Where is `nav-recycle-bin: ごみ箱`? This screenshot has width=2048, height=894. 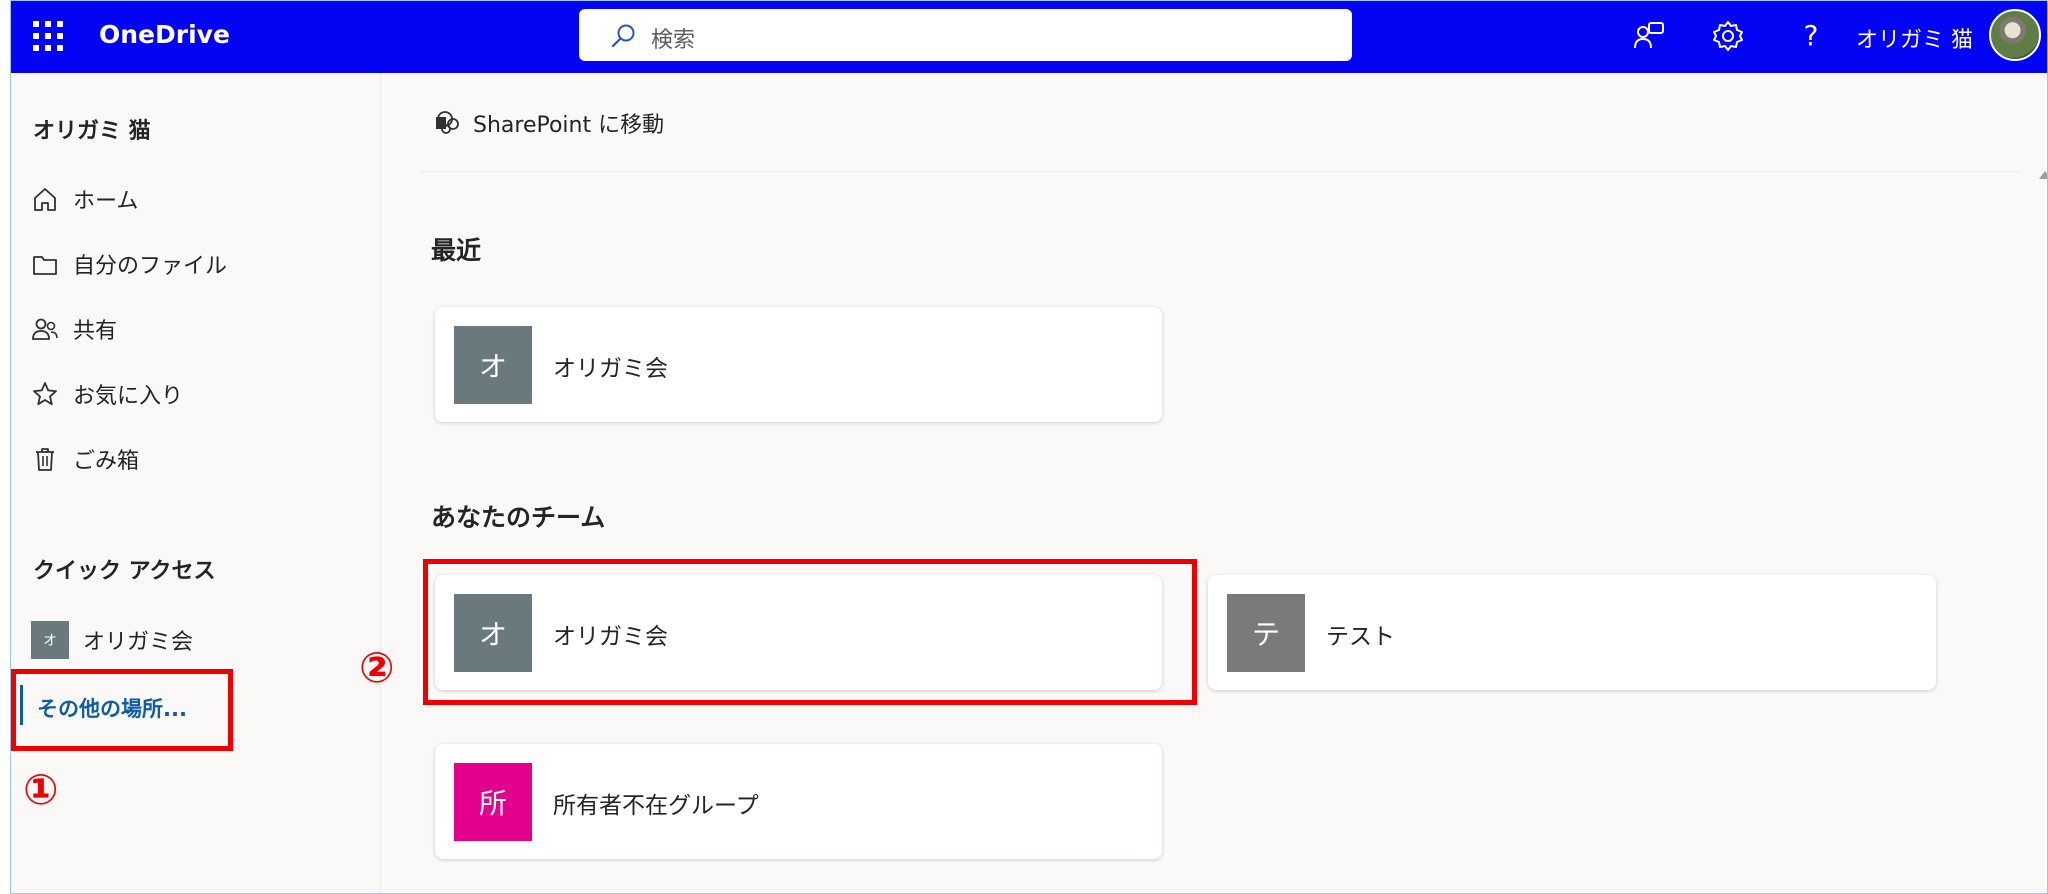 nav-recycle-bin: ごみ箱 is located at coordinates (85, 459).